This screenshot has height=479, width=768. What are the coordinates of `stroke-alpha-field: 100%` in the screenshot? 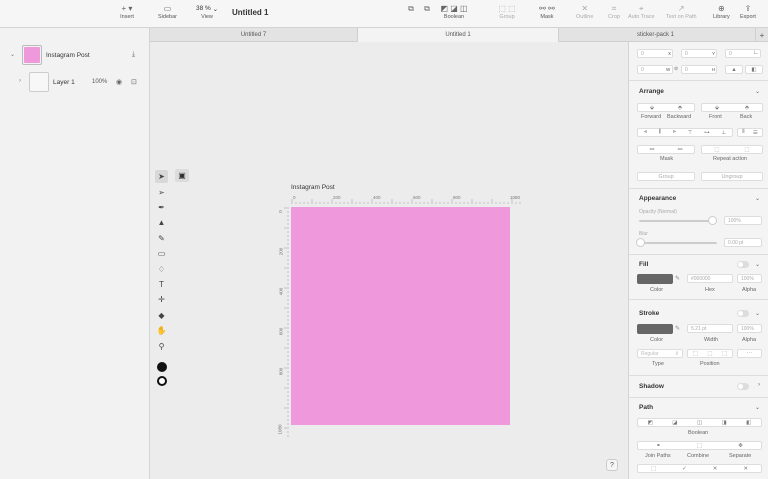 It's located at (749, 328).